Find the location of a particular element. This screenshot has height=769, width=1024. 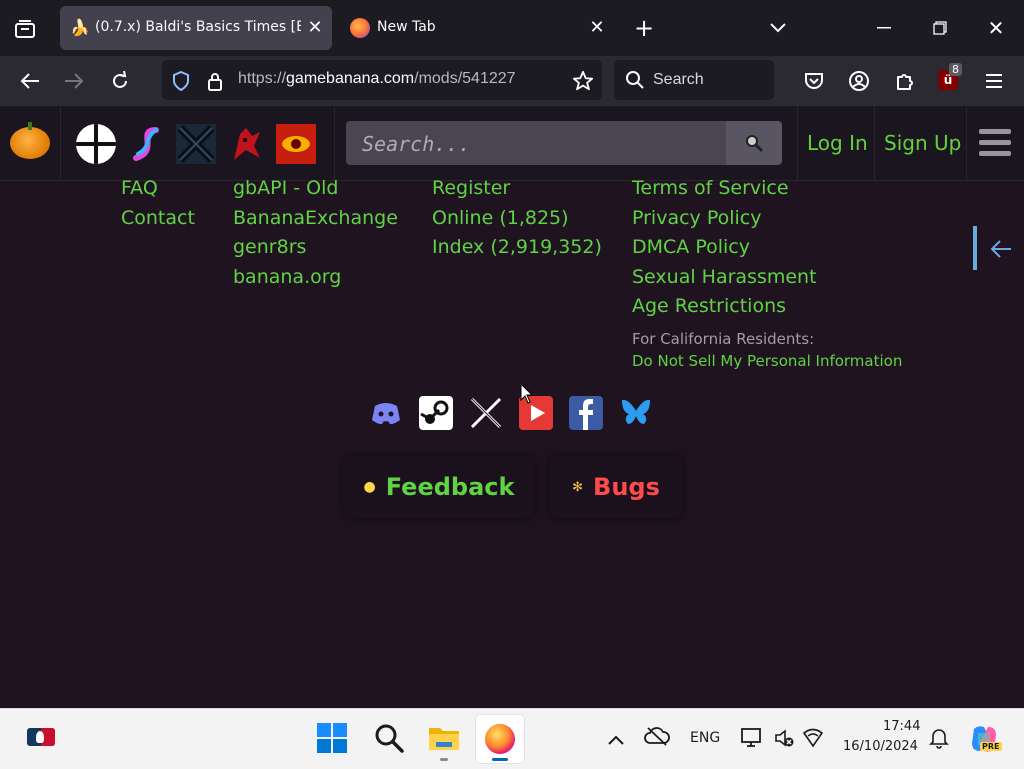

show-hidden-icons-chevron-icon is located at coordinates (617, 737).